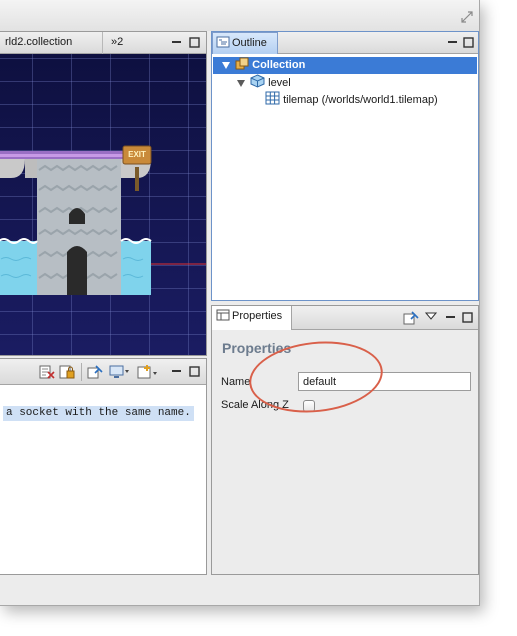 Image resolution: width=517 pixels, height=636 pixels. Describe the element at coordinates (236, 382) in the screenshot. I see `name-label: Name` at that location.